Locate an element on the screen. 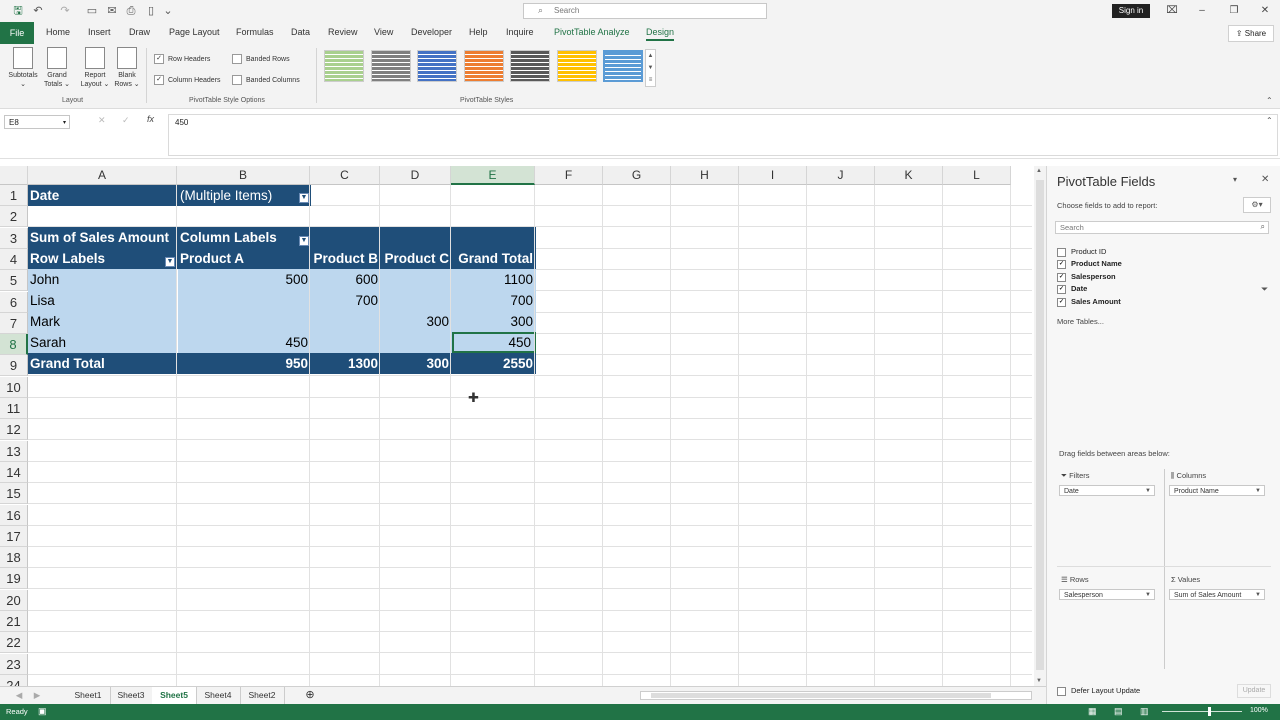  sheet-tab: Sheet4 is located at coordinates (218, 695).